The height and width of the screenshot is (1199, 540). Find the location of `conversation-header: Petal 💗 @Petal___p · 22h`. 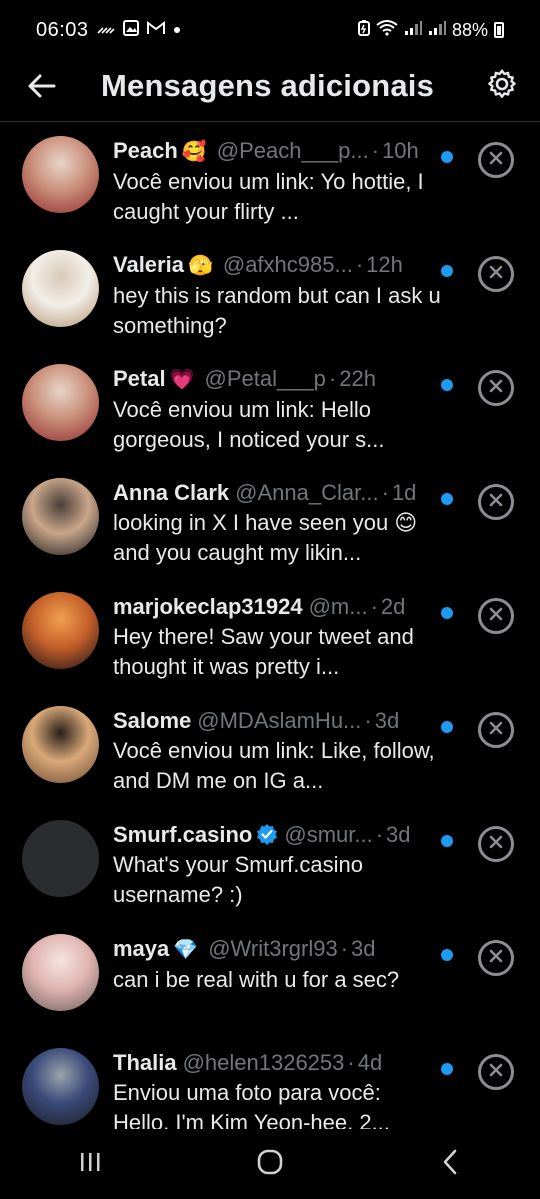

conversation-header: Petal 💗 @Petal___p · 22h is located at coordinates (278, 379).